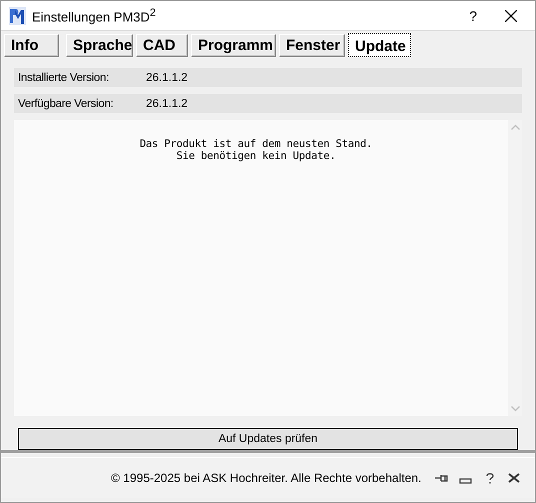 The height and width of the screenshot is (503, 536). I want to click on version-label: Verfügbare Version:, so click(65, 104).